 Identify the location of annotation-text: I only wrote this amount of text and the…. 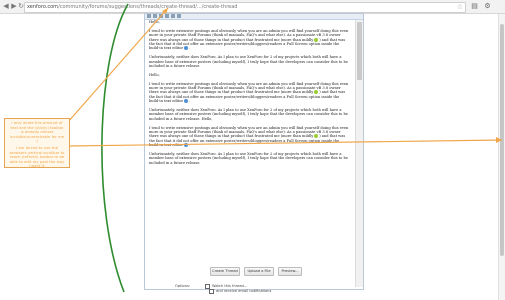
(37, 145).